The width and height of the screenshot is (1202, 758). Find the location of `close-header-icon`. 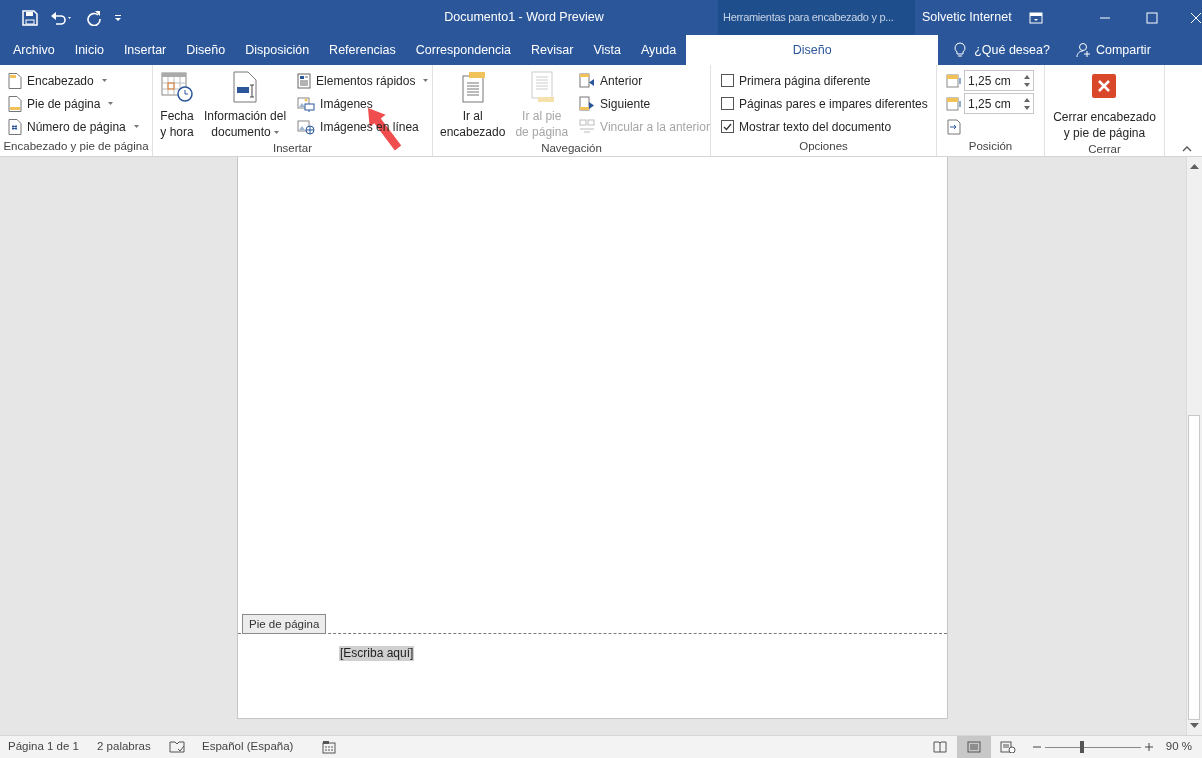

close-header-icon is located at coordinates (1104, 86).